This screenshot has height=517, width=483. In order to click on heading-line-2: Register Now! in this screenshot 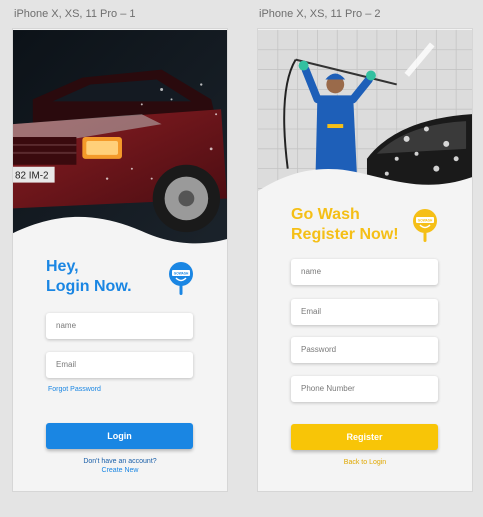, I will do `click(345, 234)`.